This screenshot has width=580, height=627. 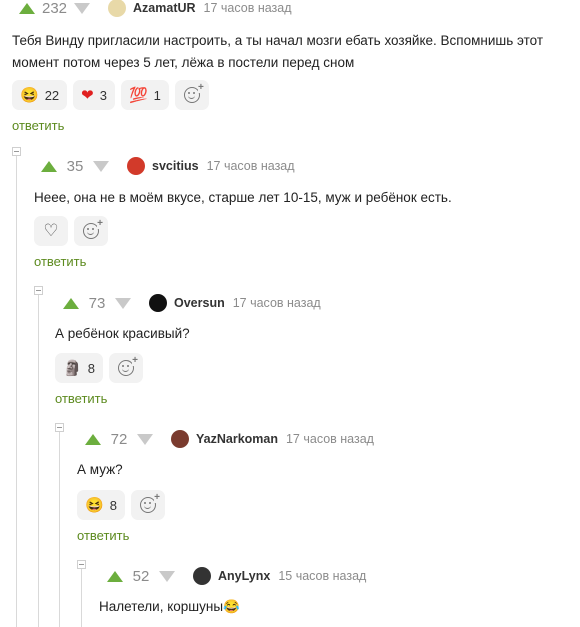 I want to click on comment-header: 72 YazNarkoman 17 часов назад, so click(x=229, y=439).